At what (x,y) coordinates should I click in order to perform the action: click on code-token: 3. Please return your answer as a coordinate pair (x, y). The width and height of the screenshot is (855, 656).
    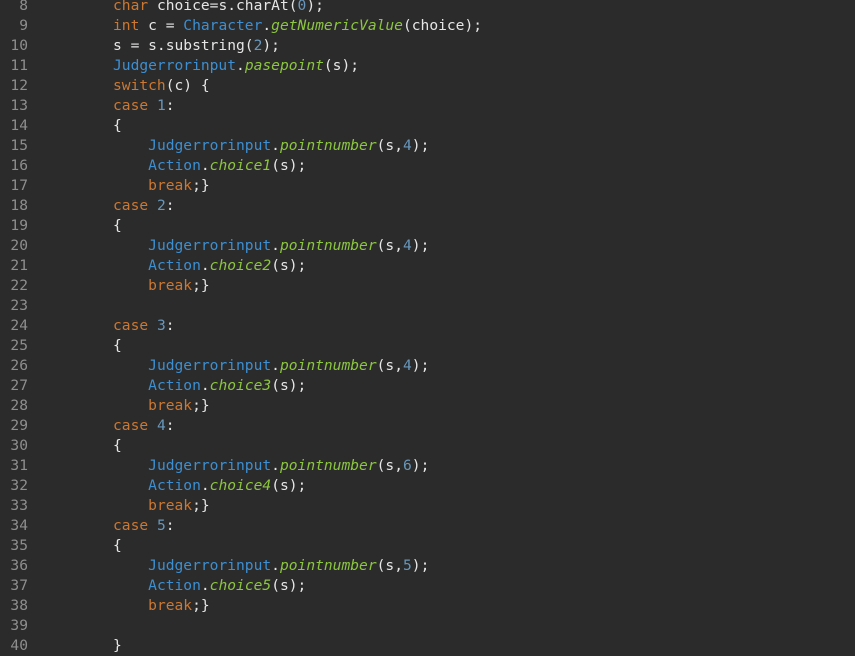
    Looking at the image, I should click on (161, 325).